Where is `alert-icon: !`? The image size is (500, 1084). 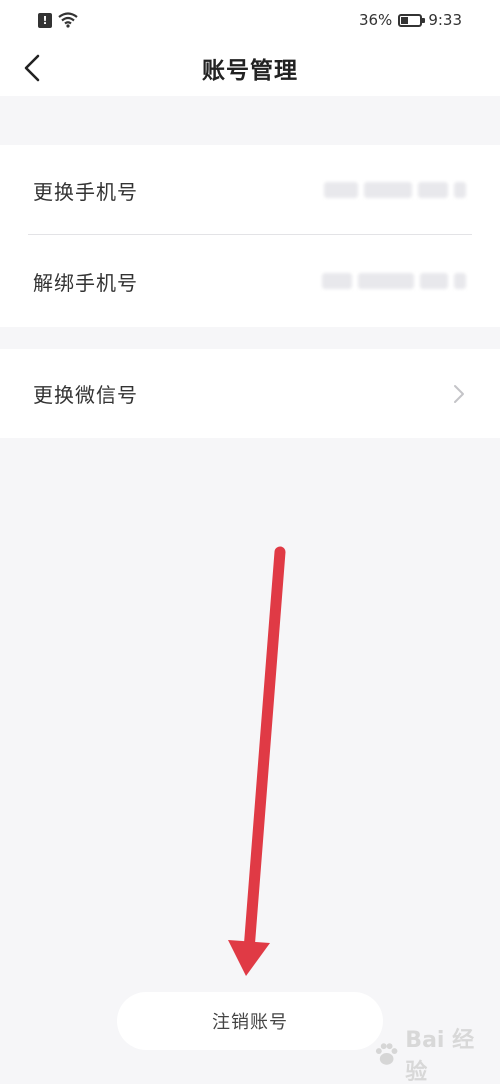 alert-icon: ! is located at coordinates (45, 20).